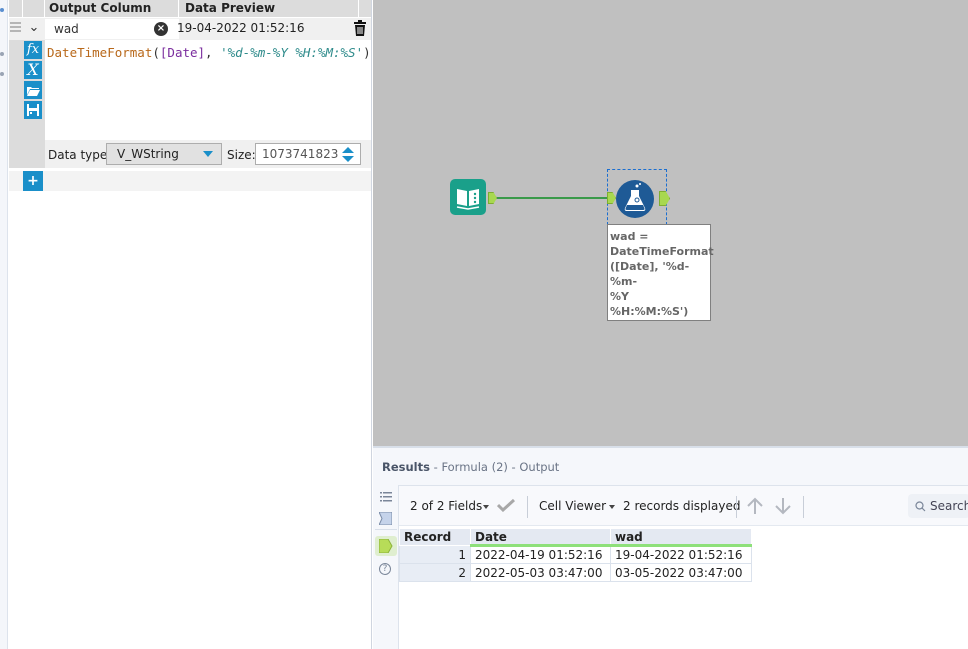  What do you see at coordinates (112, 8) in the screenshot?
I see `output-column-header: Output Column` at bounding box center [112, 8].